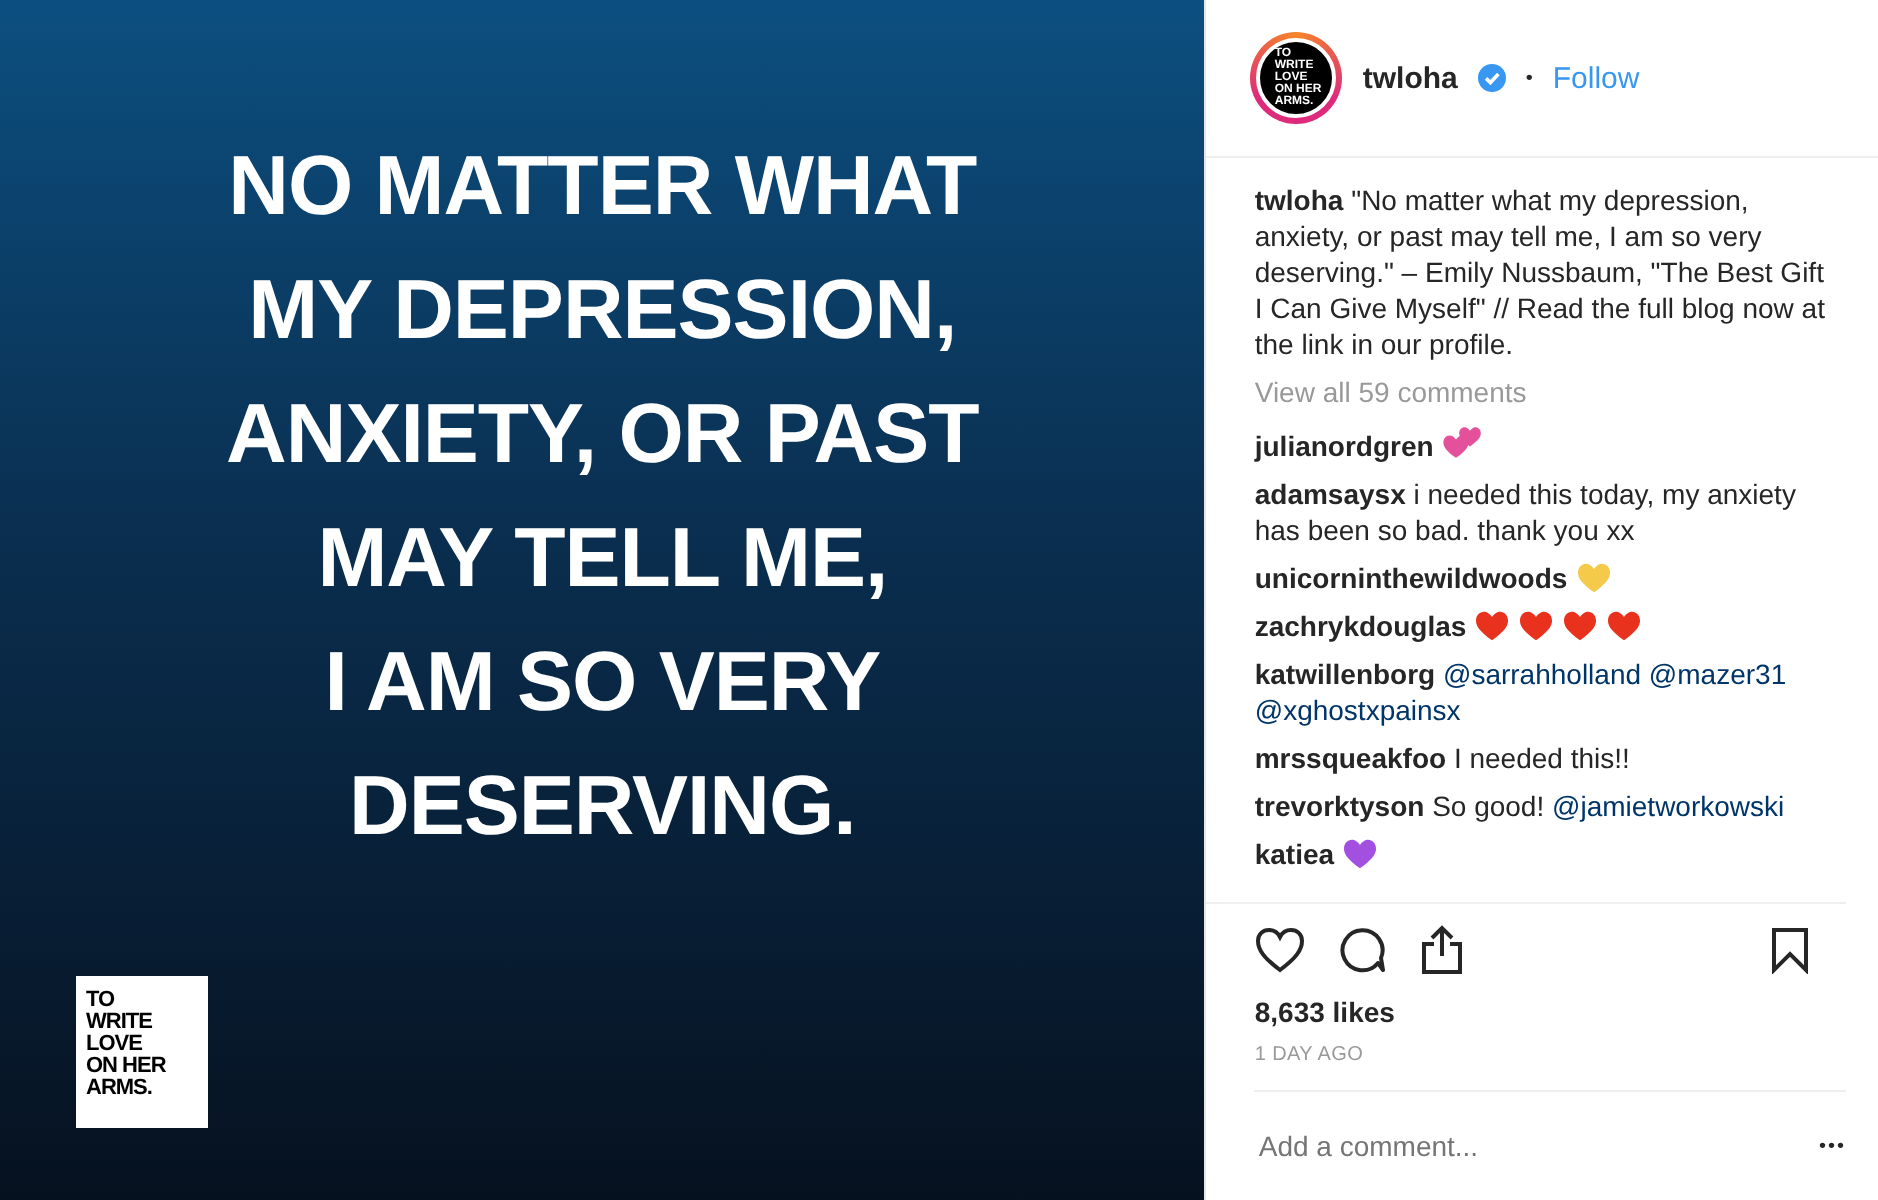  Describe the element at coordinates (1668, 806) in the screenshot. I see `mention-link: @jamietworkowski` at that location.